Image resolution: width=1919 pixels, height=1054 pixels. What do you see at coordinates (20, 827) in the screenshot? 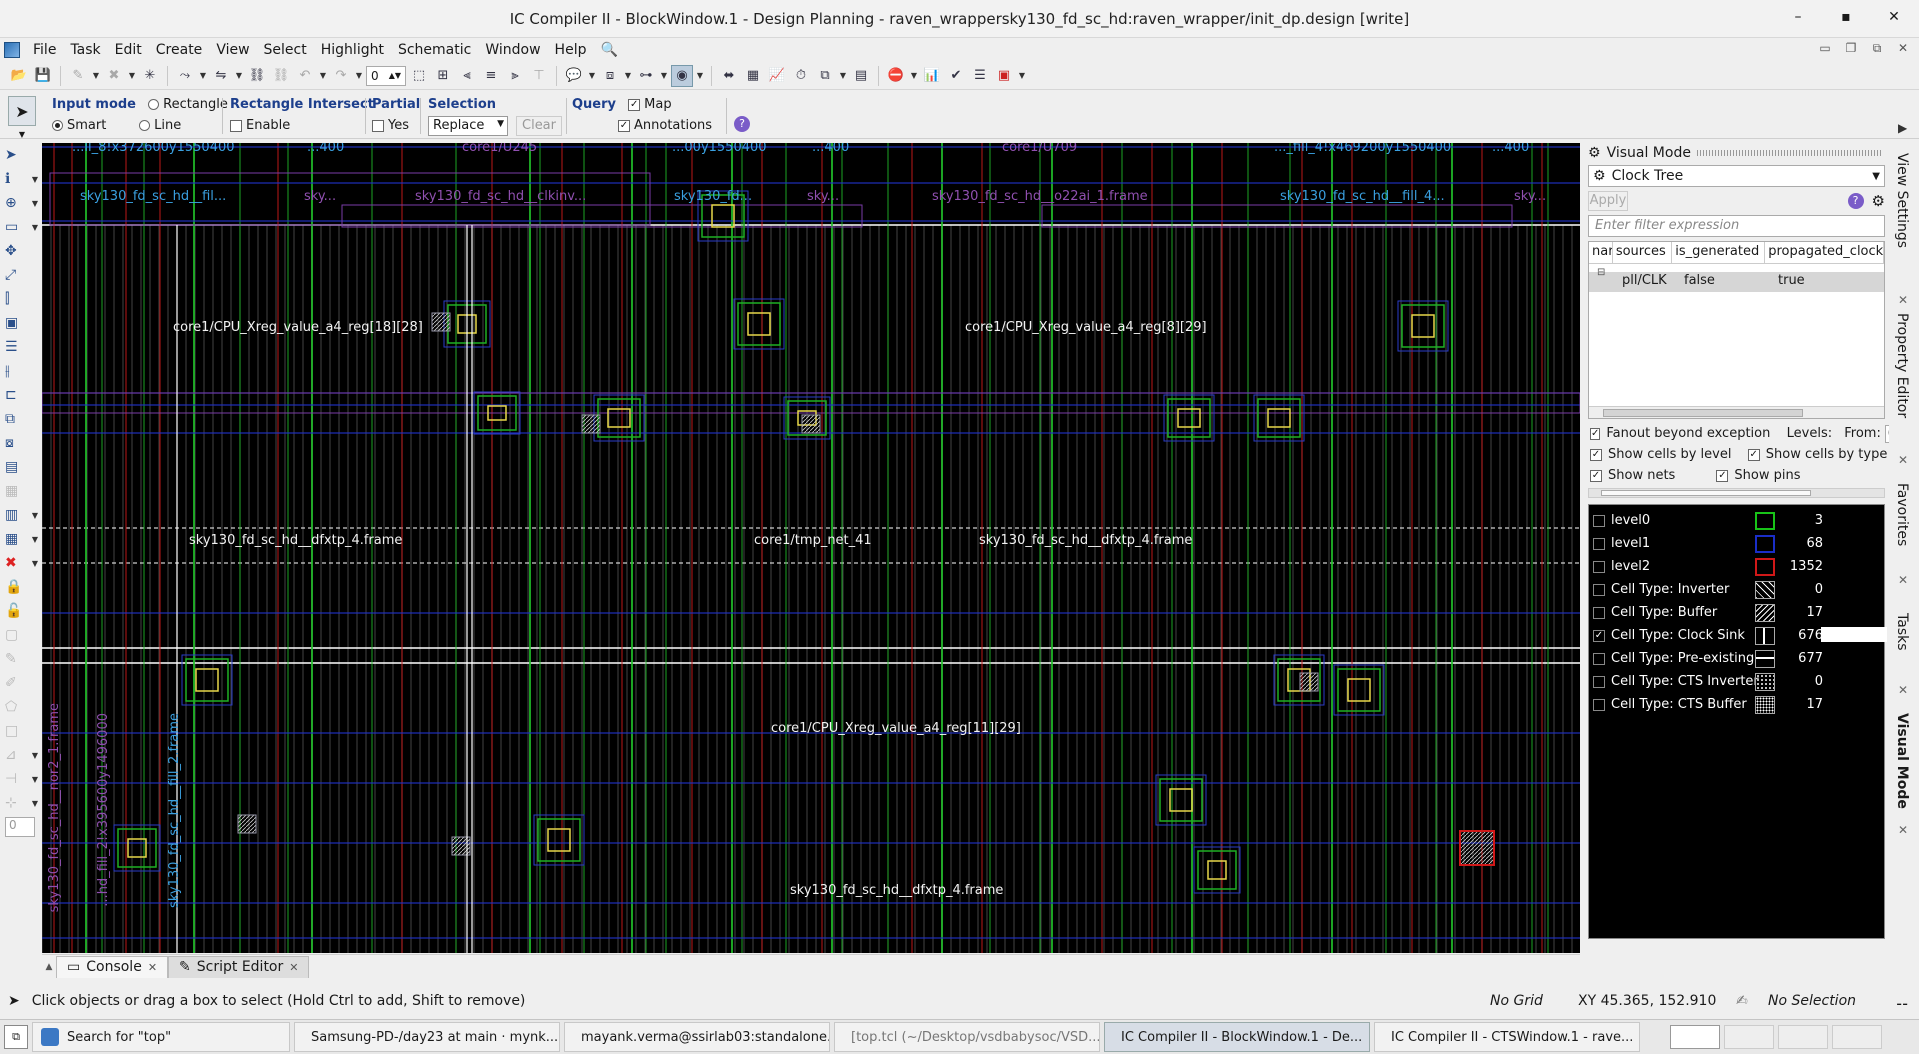
I see `left-value-input: 0` at bounding box center [20, 827].